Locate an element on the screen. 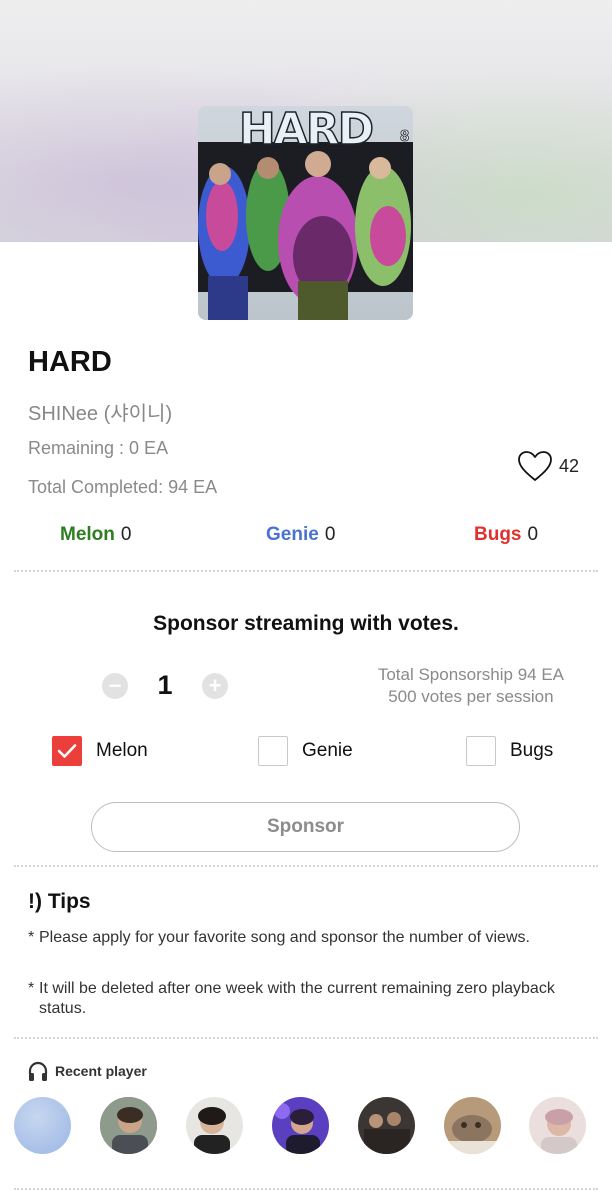  option-label: Melon is located at coordinates (122, 750).